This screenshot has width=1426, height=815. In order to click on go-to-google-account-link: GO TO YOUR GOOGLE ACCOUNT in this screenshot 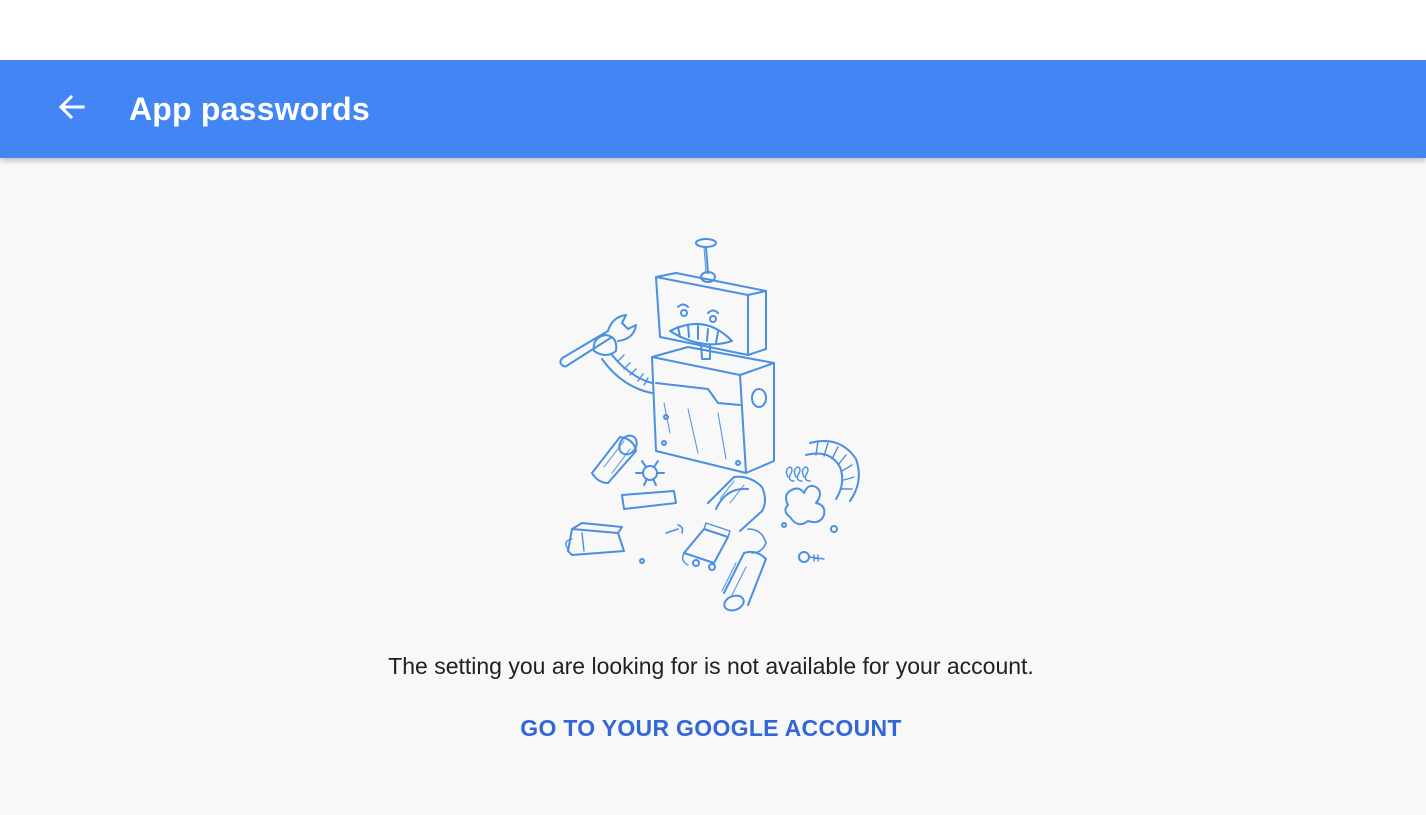, I will do `click(711, 728)`.